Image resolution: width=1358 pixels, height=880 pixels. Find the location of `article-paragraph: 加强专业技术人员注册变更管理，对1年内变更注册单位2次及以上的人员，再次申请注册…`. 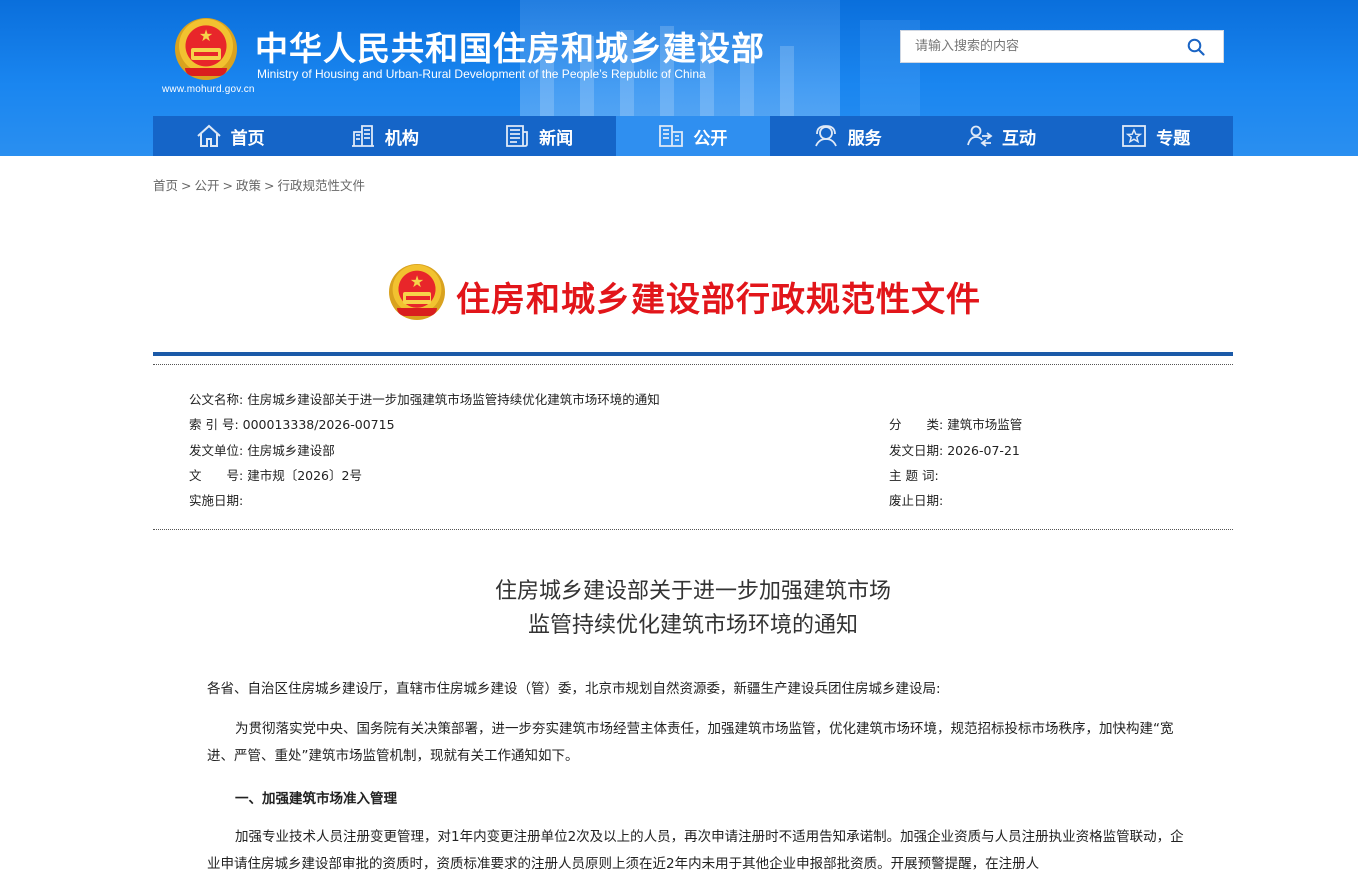

article-paragraph: 加强专业技术人员注册变更管理，对1年内变更注册单位2次及以上的人员，再次申请注册… is located at coordinates (695, 850).